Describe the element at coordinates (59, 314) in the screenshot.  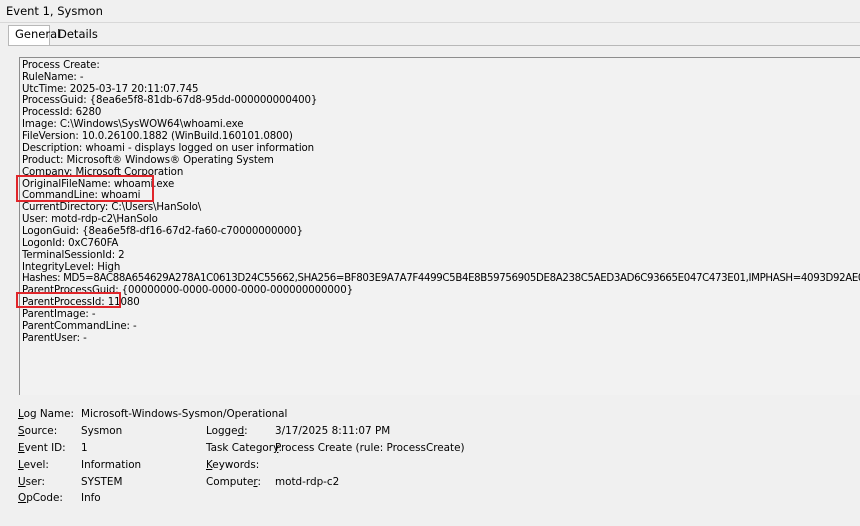
I see `description-line: ParentImage: -` at that location.